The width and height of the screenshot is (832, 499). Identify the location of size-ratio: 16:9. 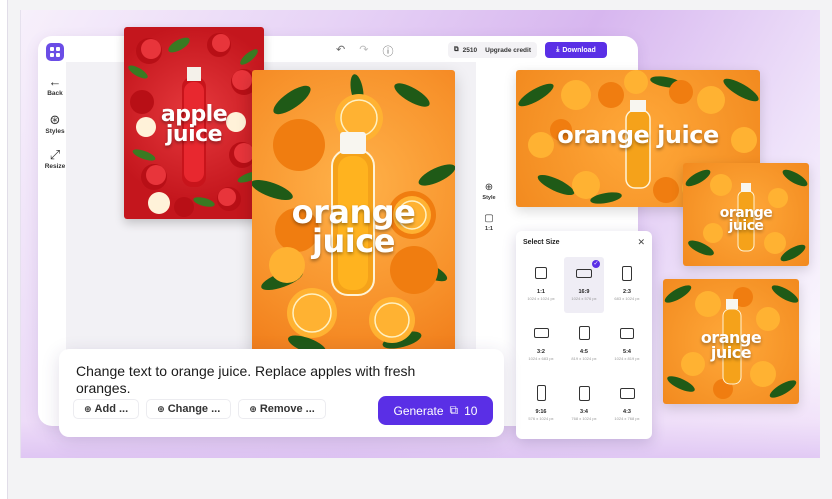
(584, 292).